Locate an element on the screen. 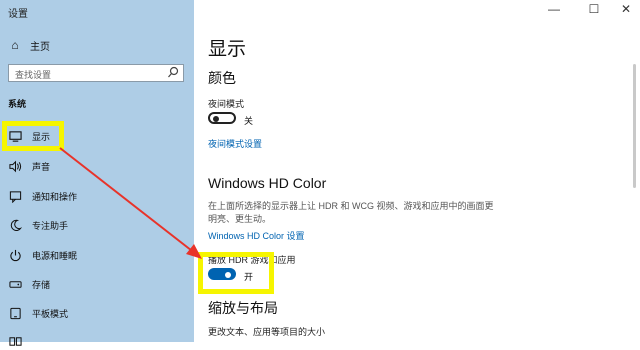 Image resolution: width=640 pixels, height=350 pixels. scale-heading: 缩放与布局 is located at coordinates (243, 308).